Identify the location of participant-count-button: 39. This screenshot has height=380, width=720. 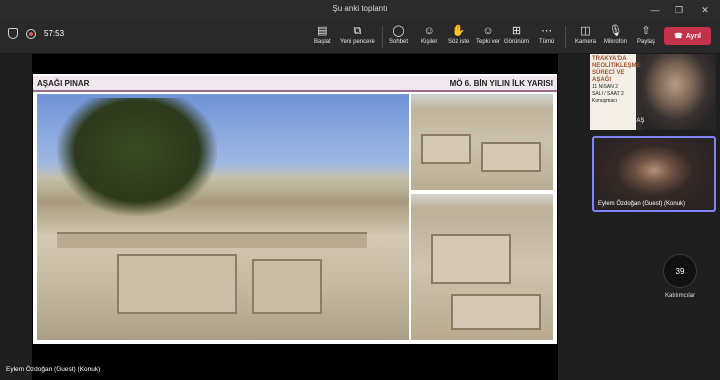
(680, 271).